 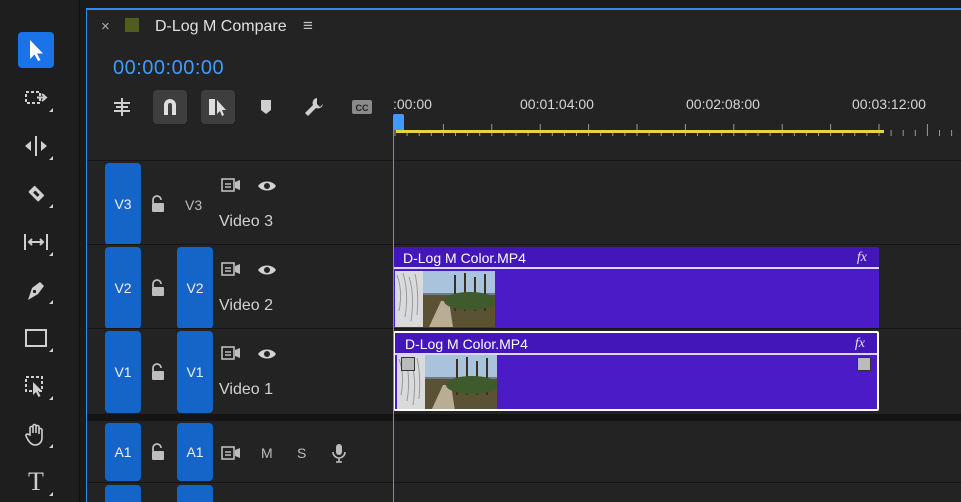 What do you see at coordinates (412, 104) in the screenshot?
I see `ruler-label: :00:00` at bounding box center [412, 104].